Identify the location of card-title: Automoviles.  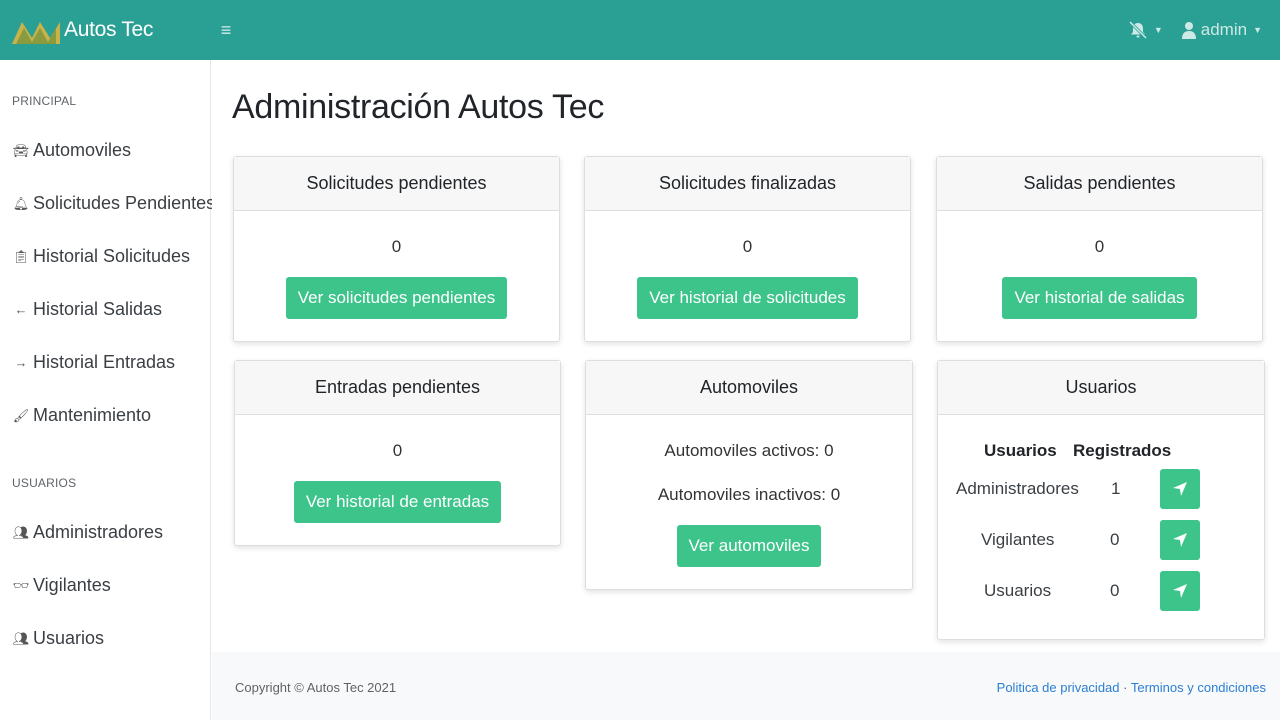
(749, 388).